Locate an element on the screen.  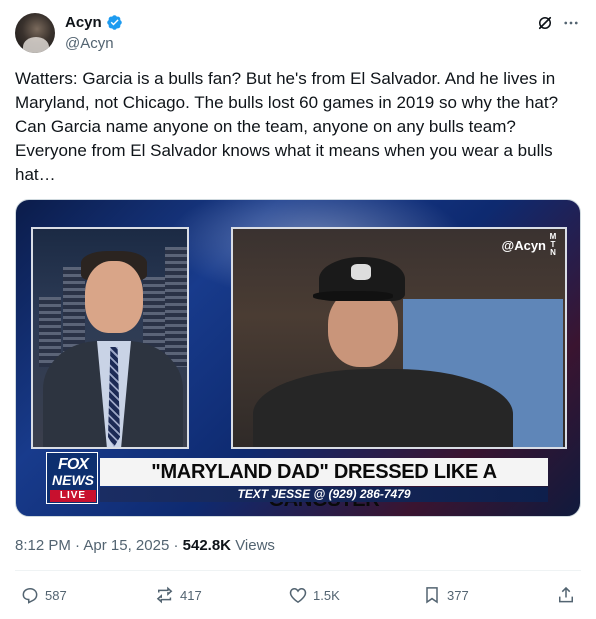
views-count: 542.8K is located at coordinates (207, 545).